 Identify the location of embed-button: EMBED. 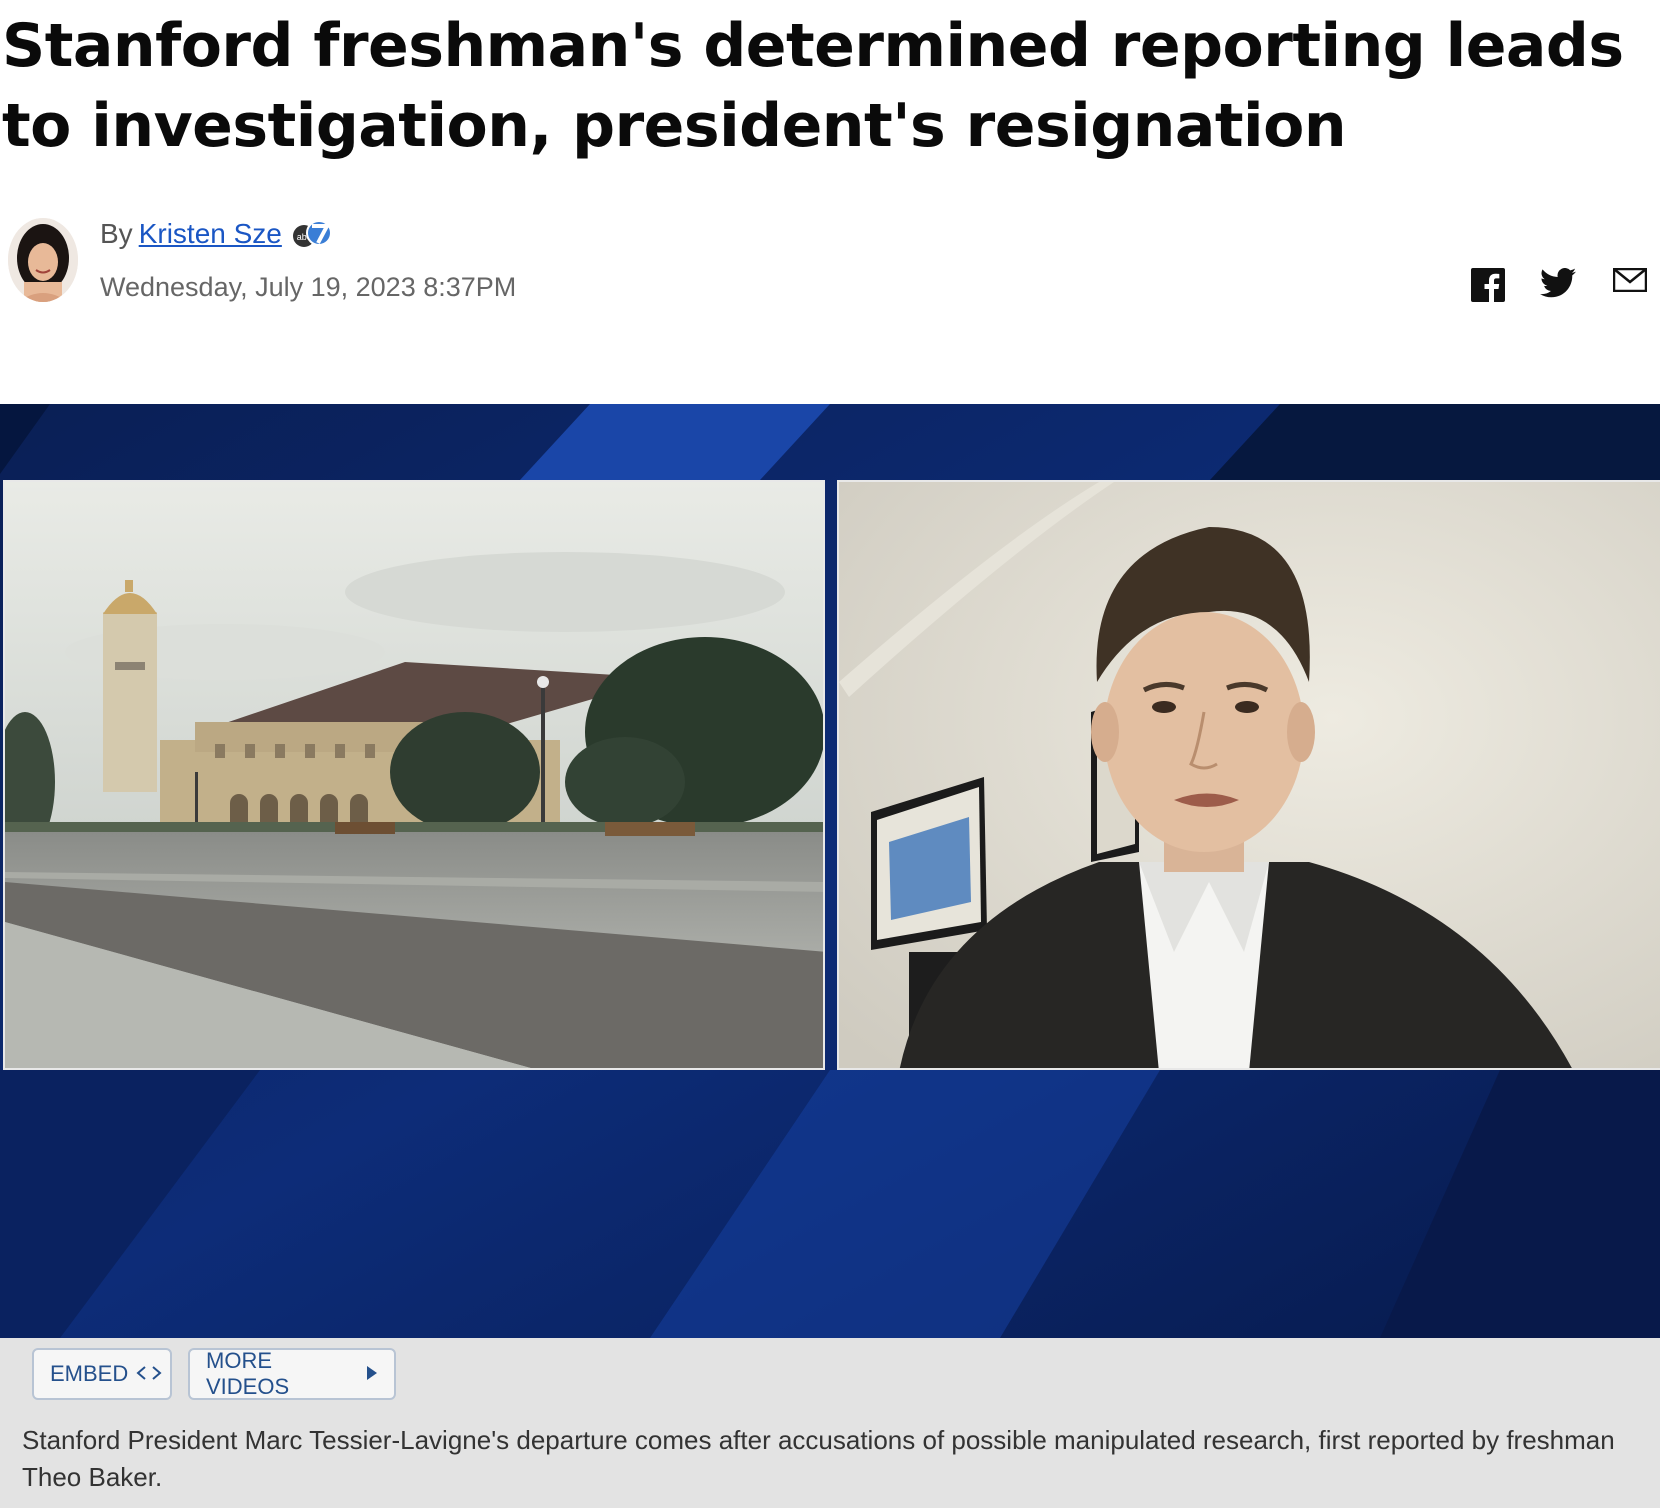
(102, 1374).